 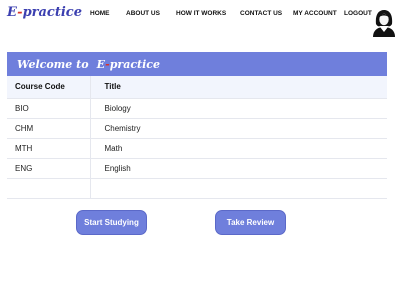 What do you see at coordinates (250, 222) in the screenshot?
I see `take-review-button: Take Review` at bounding box center [250, 222].